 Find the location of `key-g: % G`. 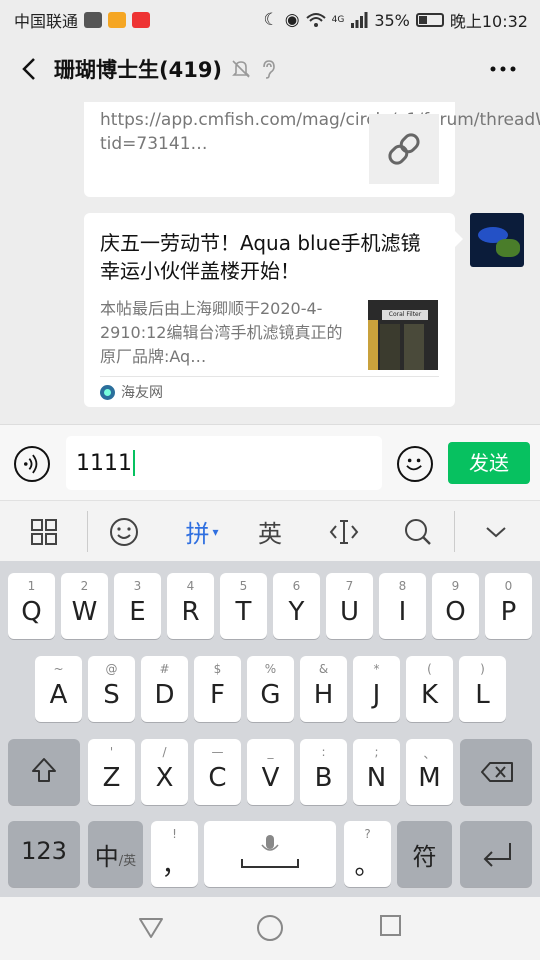

key-g: % G is located at coordinates (270, 689).